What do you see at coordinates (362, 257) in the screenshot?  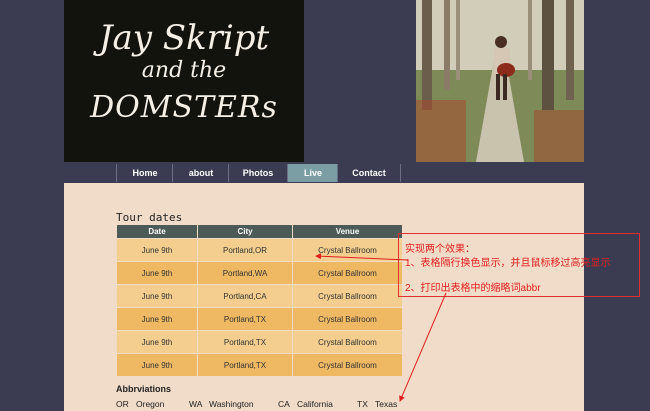 I see `arrow-to-table` at bounding box center [362, 257].